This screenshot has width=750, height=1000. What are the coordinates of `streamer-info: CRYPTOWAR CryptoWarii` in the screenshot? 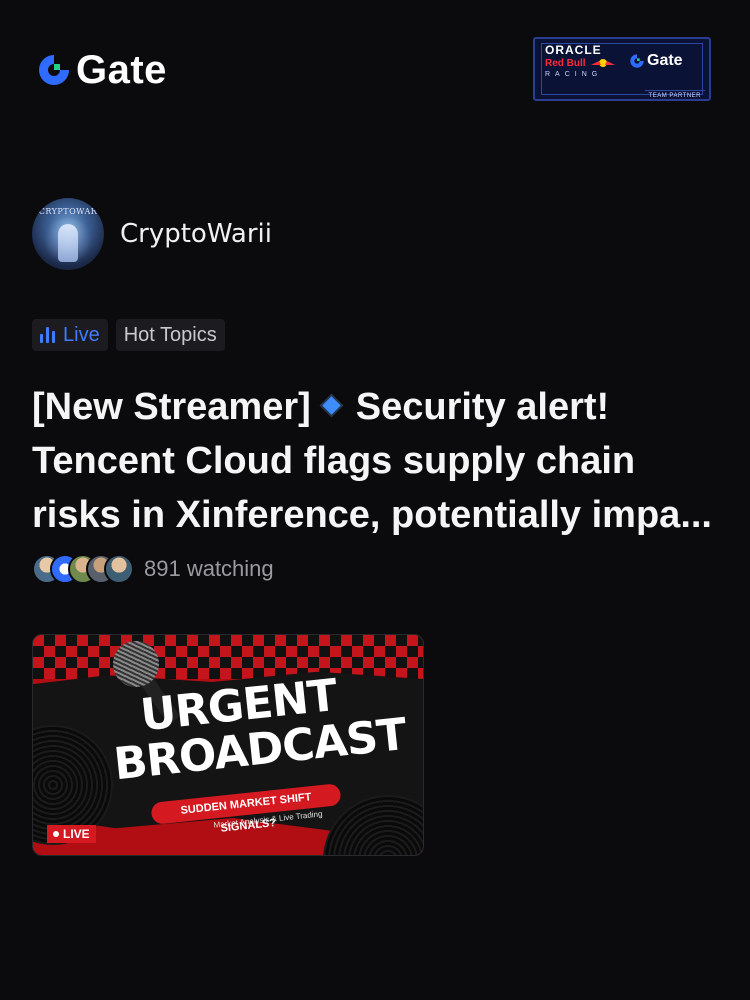 It's located at (152, 234).